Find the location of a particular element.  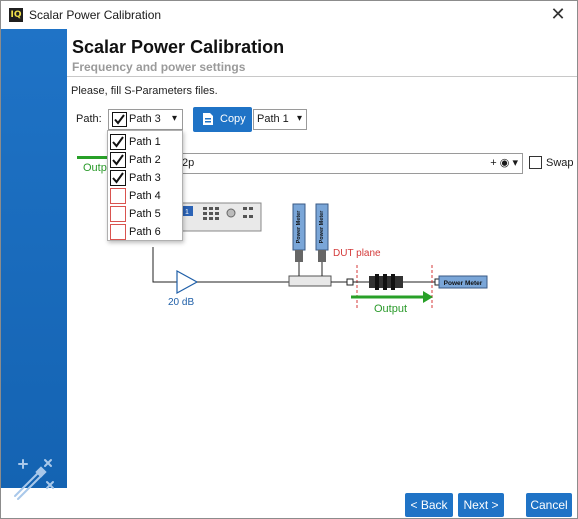

swap-checkbox is located at coordinates (535, 162).